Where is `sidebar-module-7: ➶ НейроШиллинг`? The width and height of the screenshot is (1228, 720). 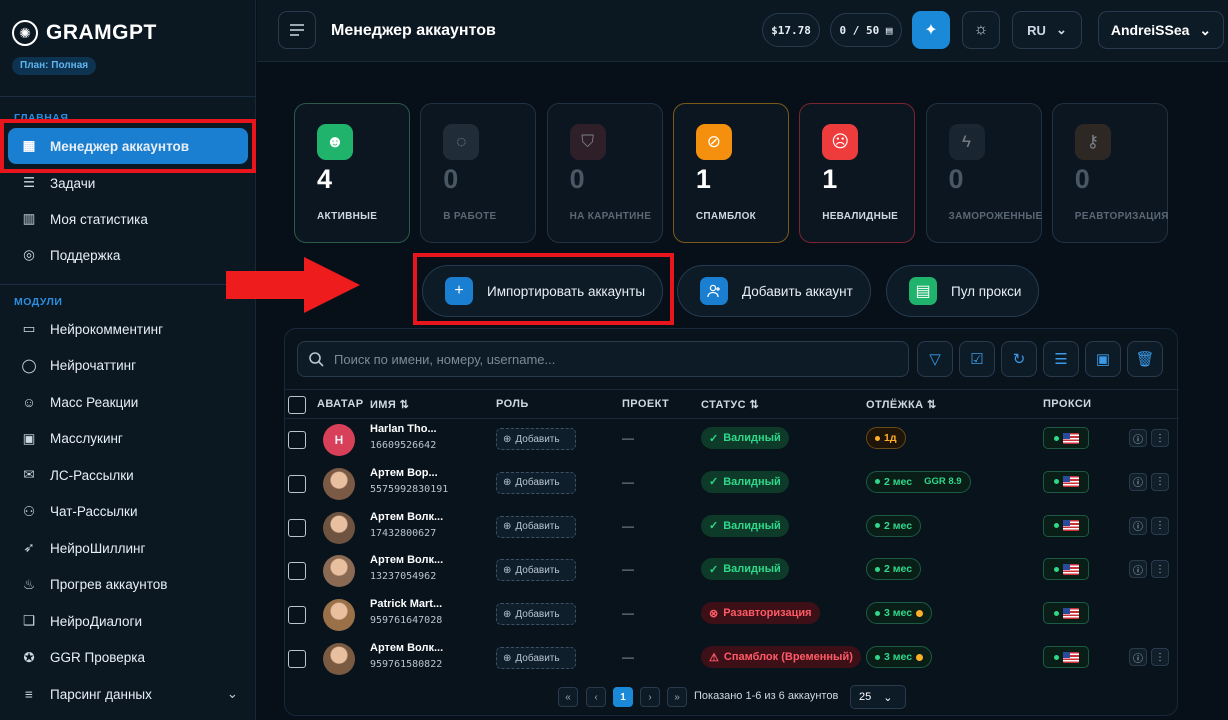 sidebar-module-7: ➶ НейроШиллинг is located at coordinates (128, 548).